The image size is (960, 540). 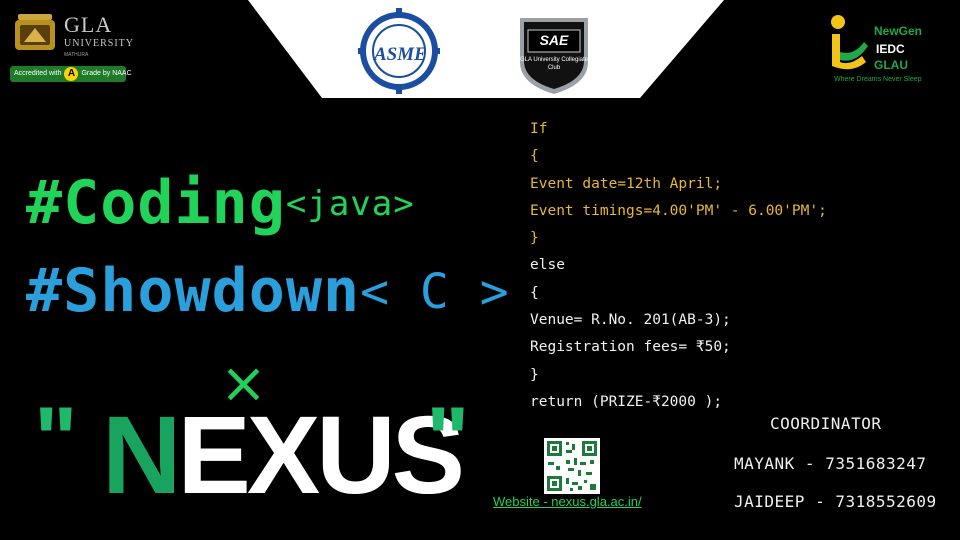 I want to click on naac-accreditation-badge: Accredited with A Grade by NAAC, so click(x=71, y=74).